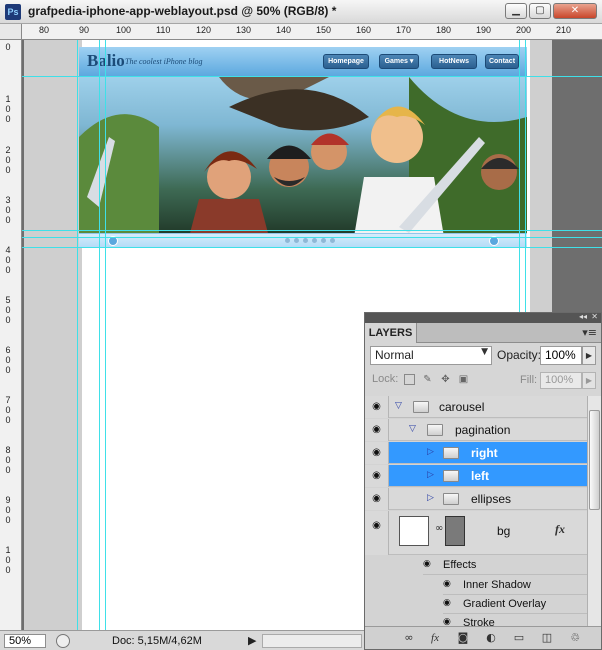 The height and width of the screenshot is (650, 602). Describe the element at coordinates (476, 476) in the screenshot. I see `layer-row-left: ◉ ▷ left` at that location.